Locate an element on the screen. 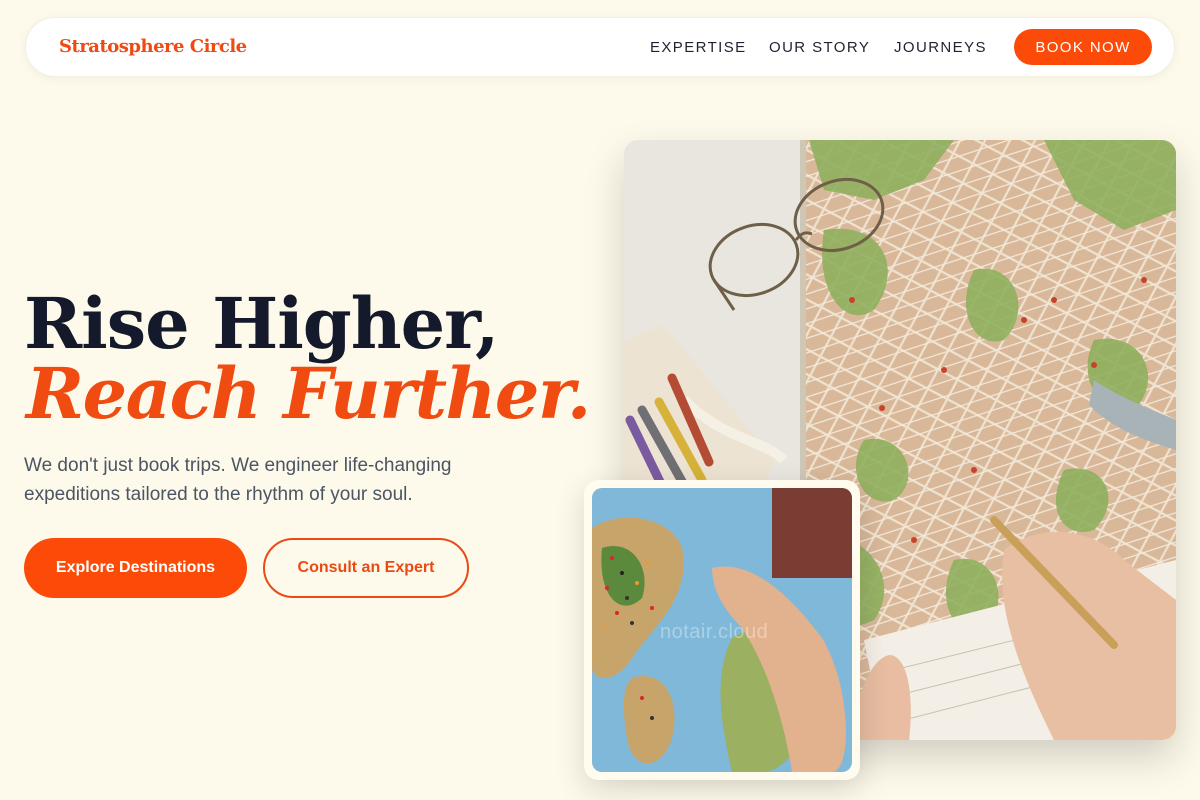 The height and width of the screenshot is (800, 1200). nav-link-our-story: OUR STORY is located at coordinates (819, 47).